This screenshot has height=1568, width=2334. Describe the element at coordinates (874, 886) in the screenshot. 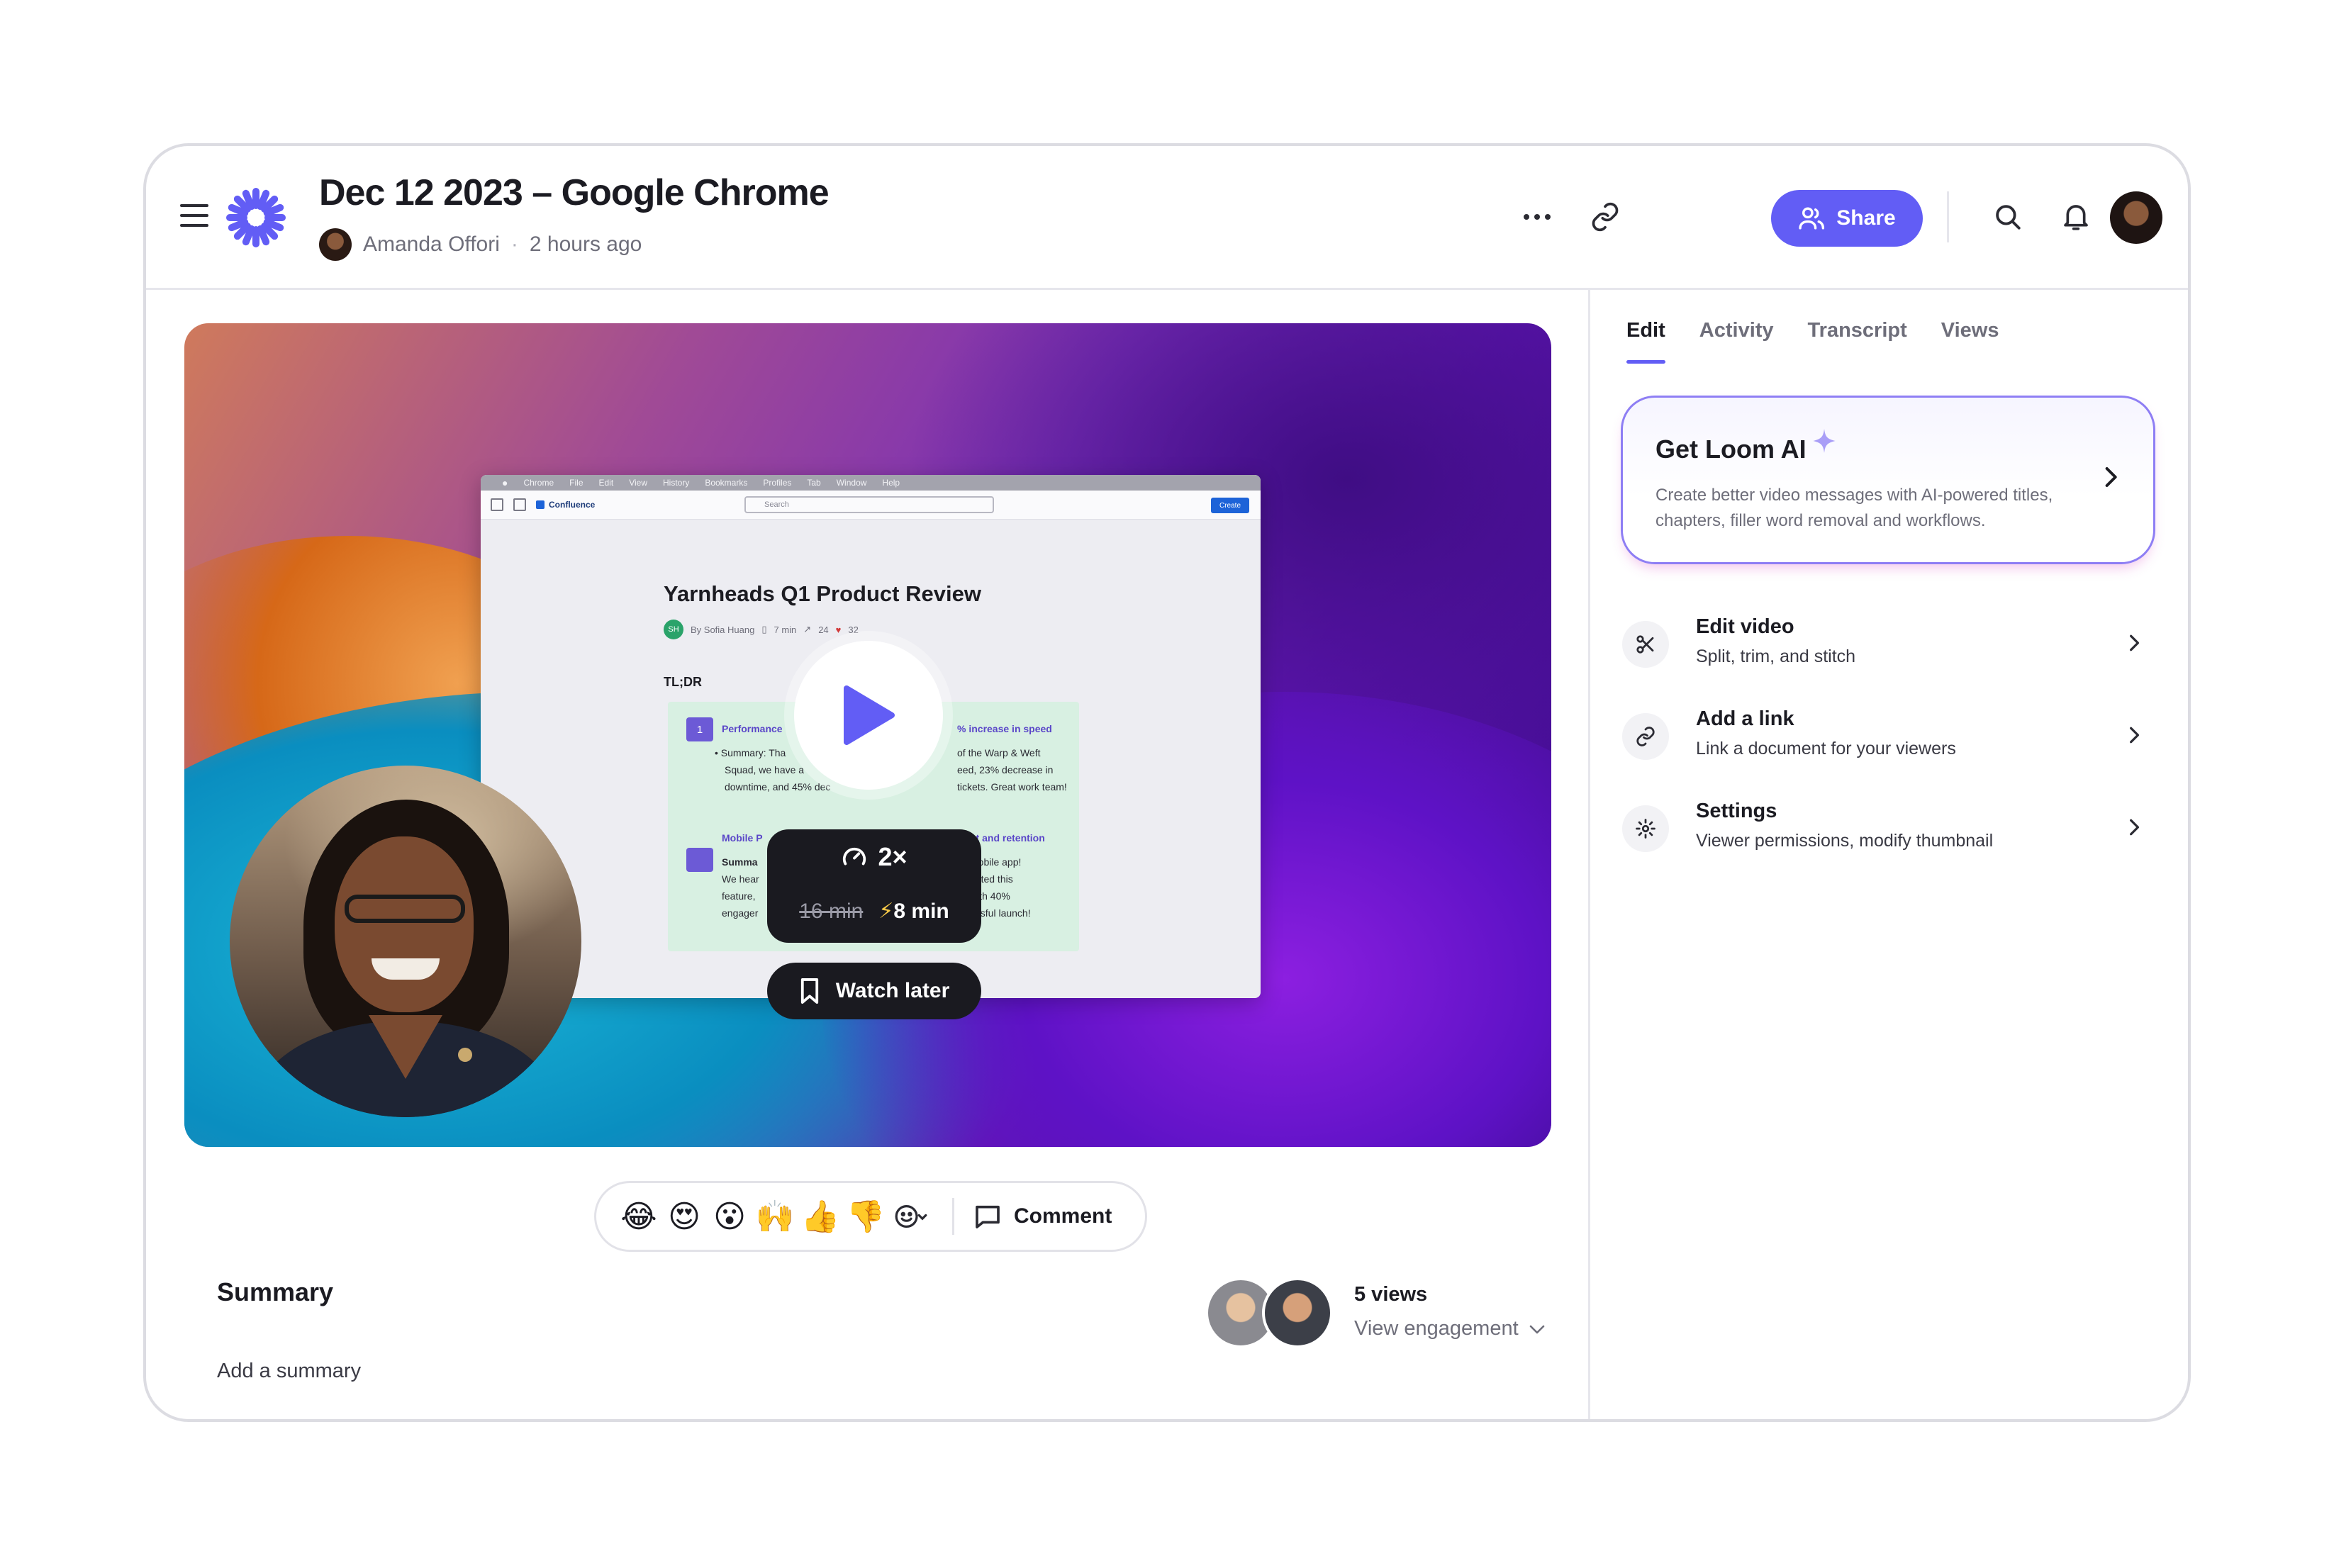

I see `playback-speed-badge: 2× 16 min ⚡8 min` at that location.